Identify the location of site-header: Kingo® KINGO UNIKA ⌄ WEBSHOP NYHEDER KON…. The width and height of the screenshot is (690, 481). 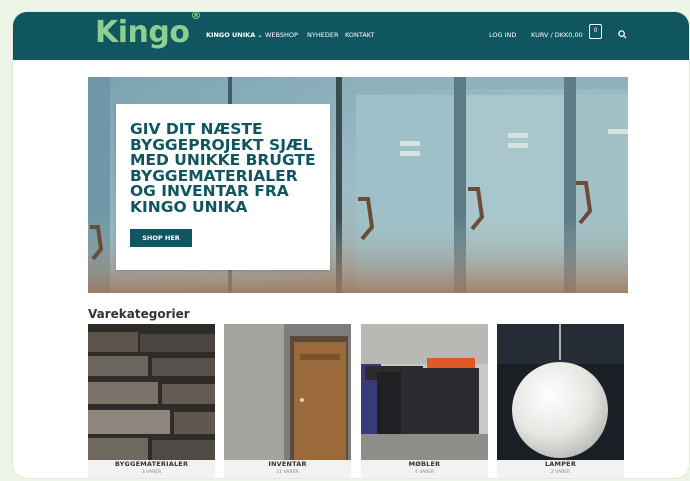
(351, 36).